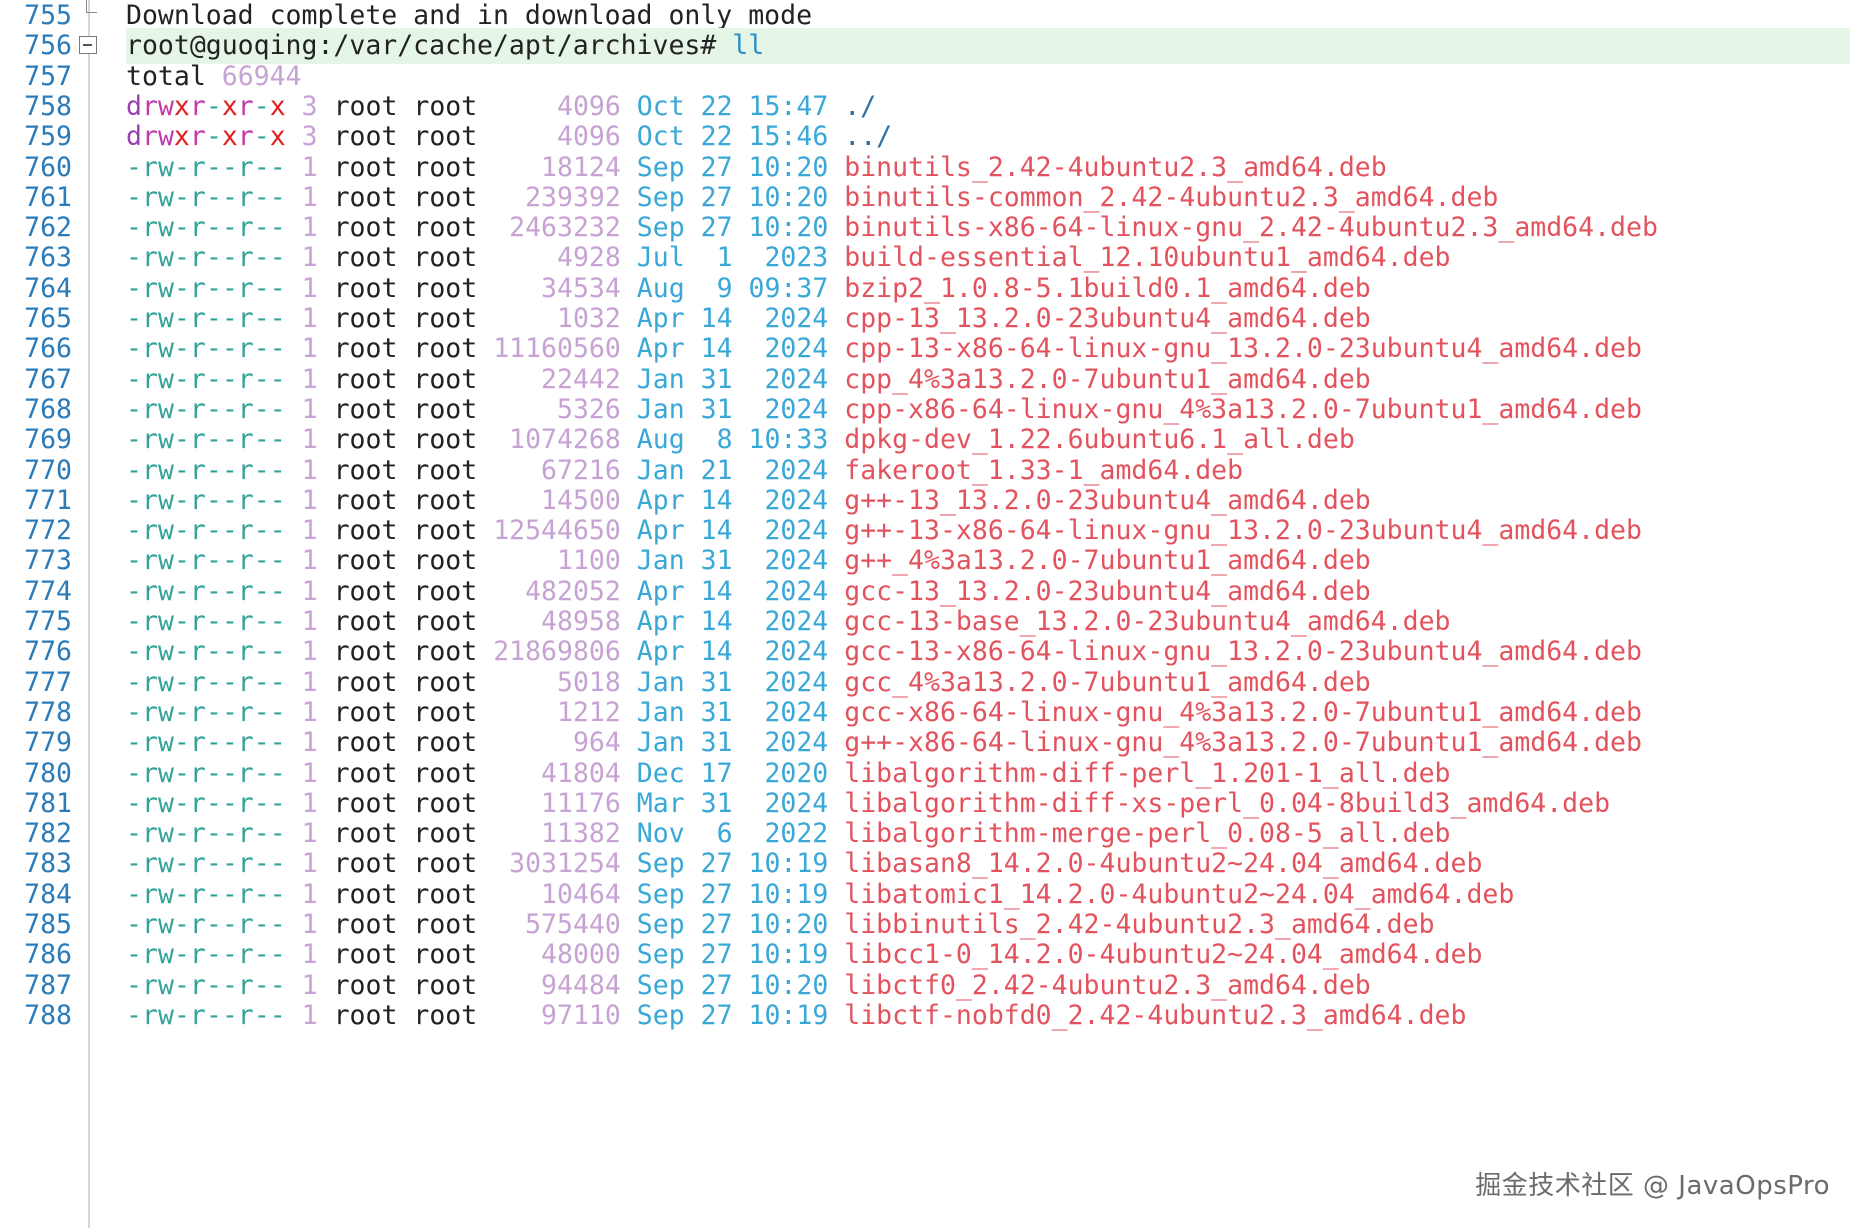  Describe the element at coordinates (48, 1015) in the screenshot. I see `line-number: 788` at that location.